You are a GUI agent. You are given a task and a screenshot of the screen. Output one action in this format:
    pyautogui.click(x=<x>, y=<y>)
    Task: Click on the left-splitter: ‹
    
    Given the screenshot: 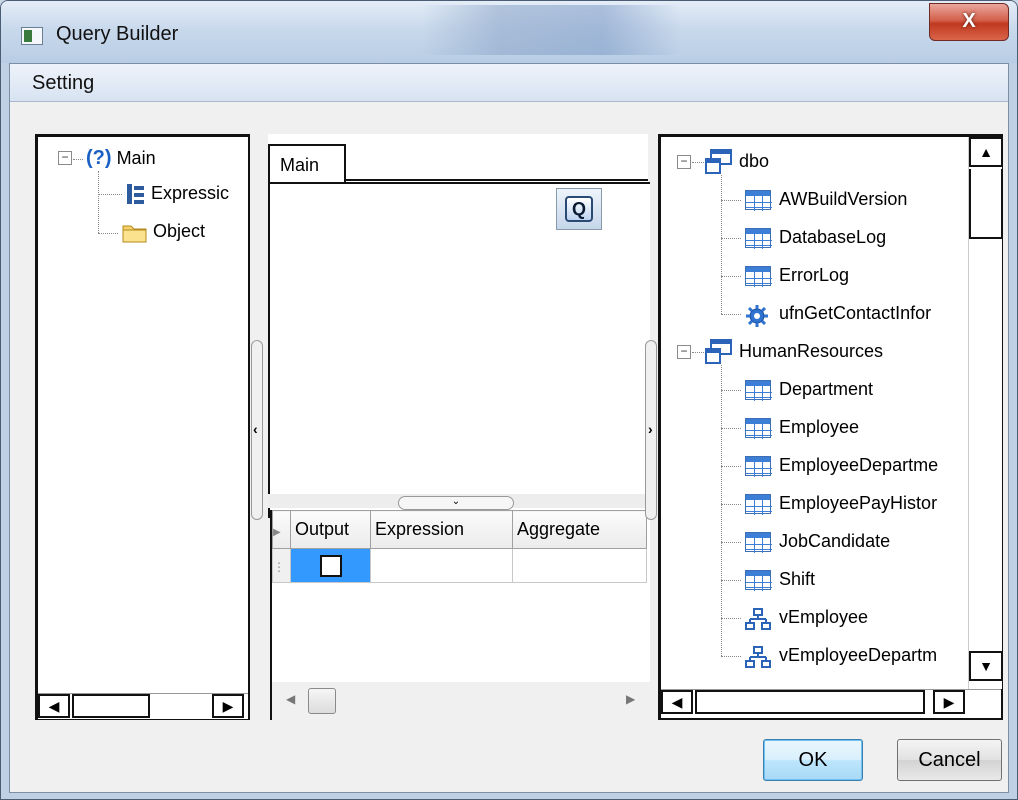 What is the action you would take?
    pyautogui.click(x=257, y=430)
    